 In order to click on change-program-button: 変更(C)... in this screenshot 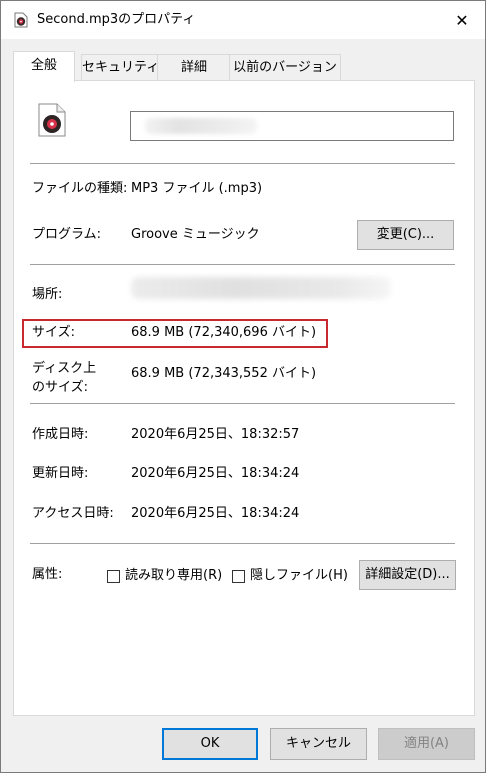, I will do `click(405, 235)`.